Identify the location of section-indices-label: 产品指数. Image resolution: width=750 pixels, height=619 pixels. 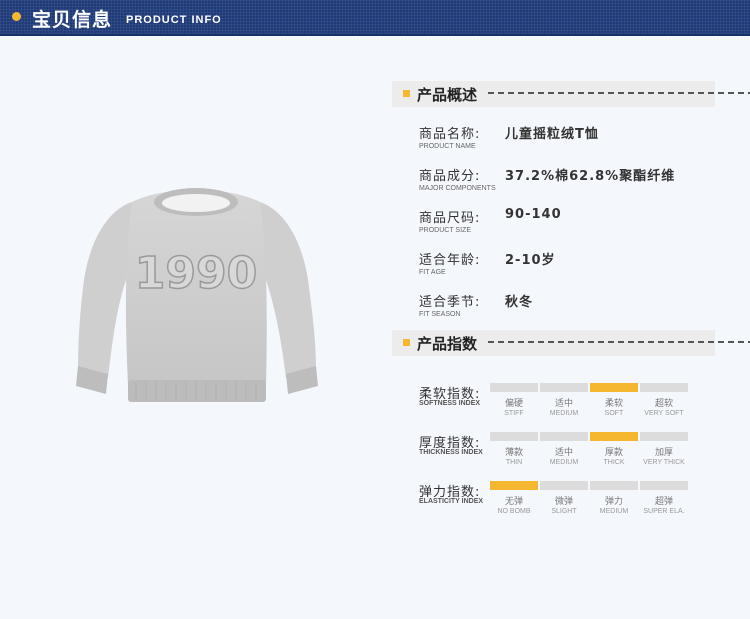
(447, 344).